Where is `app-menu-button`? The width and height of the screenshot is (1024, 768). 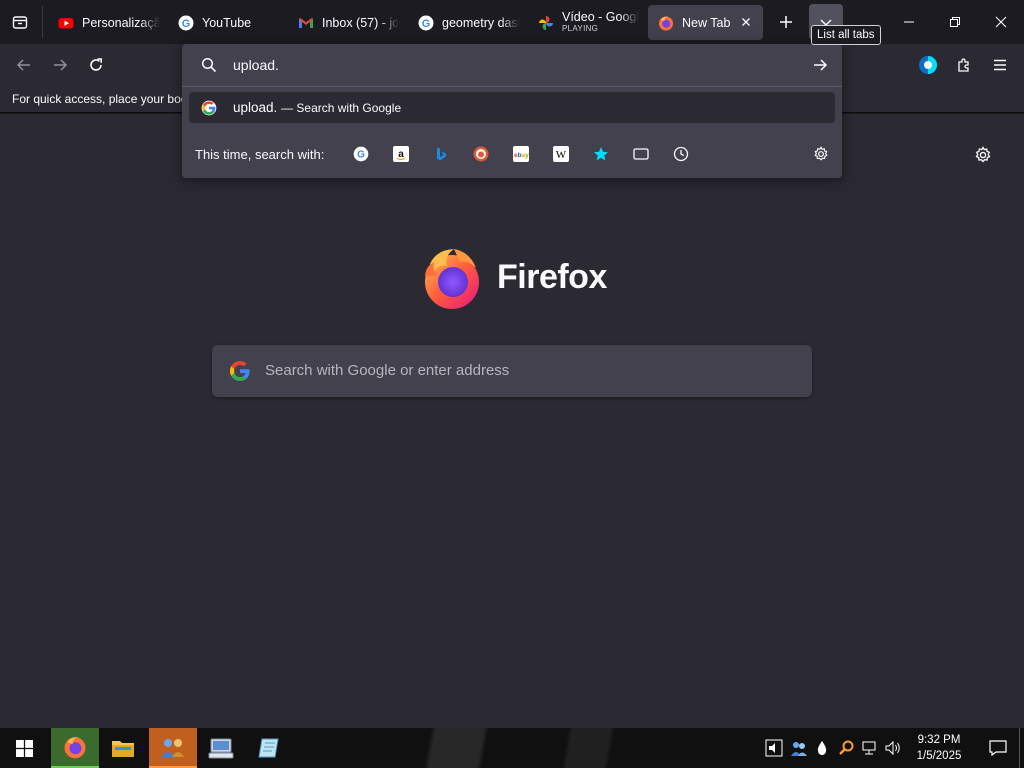 app-menu-button is located at coordinates (1000, 65).